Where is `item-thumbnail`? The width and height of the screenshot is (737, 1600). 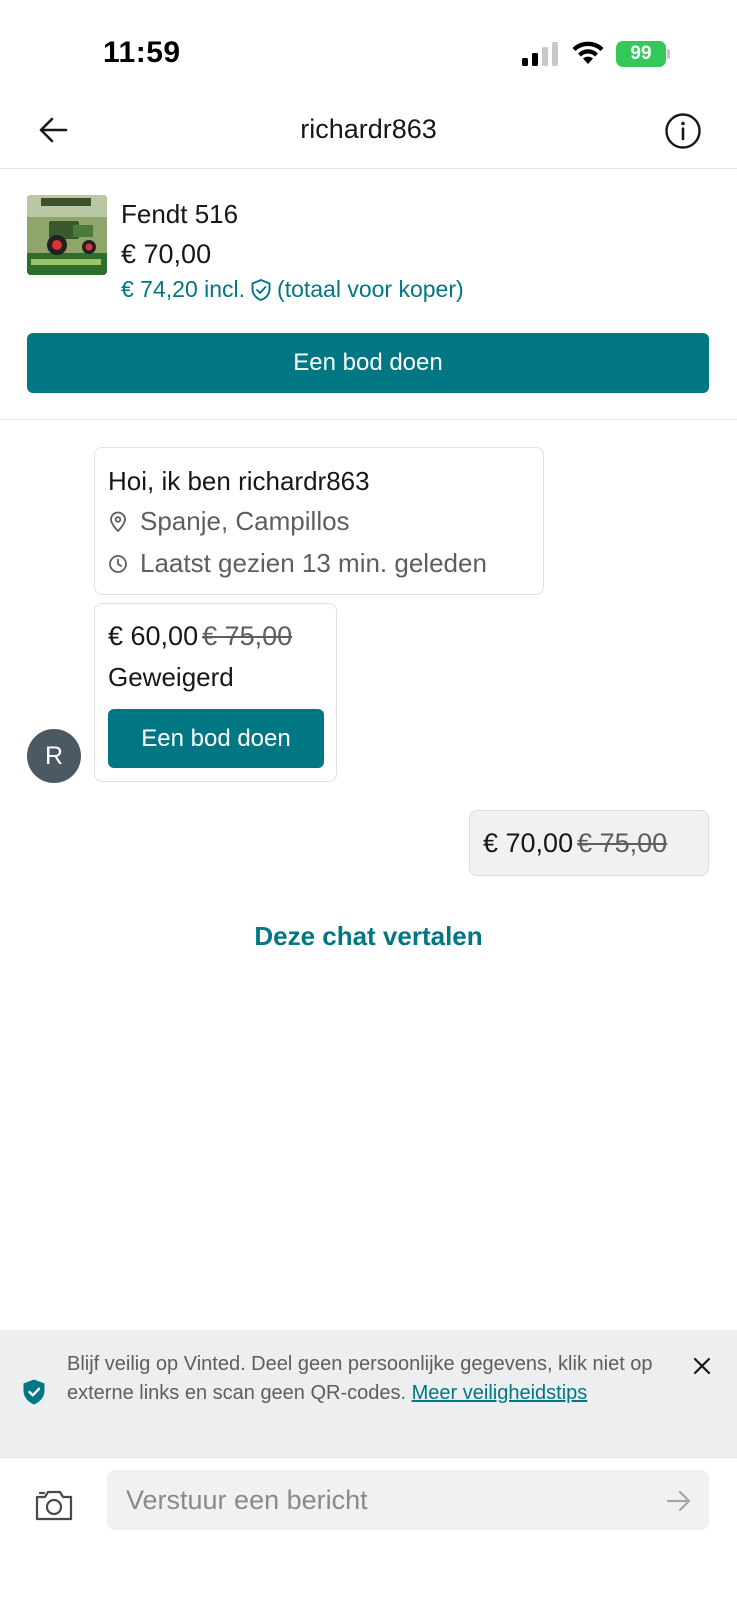 item-thumbnail is located at coordinates (67, 235).